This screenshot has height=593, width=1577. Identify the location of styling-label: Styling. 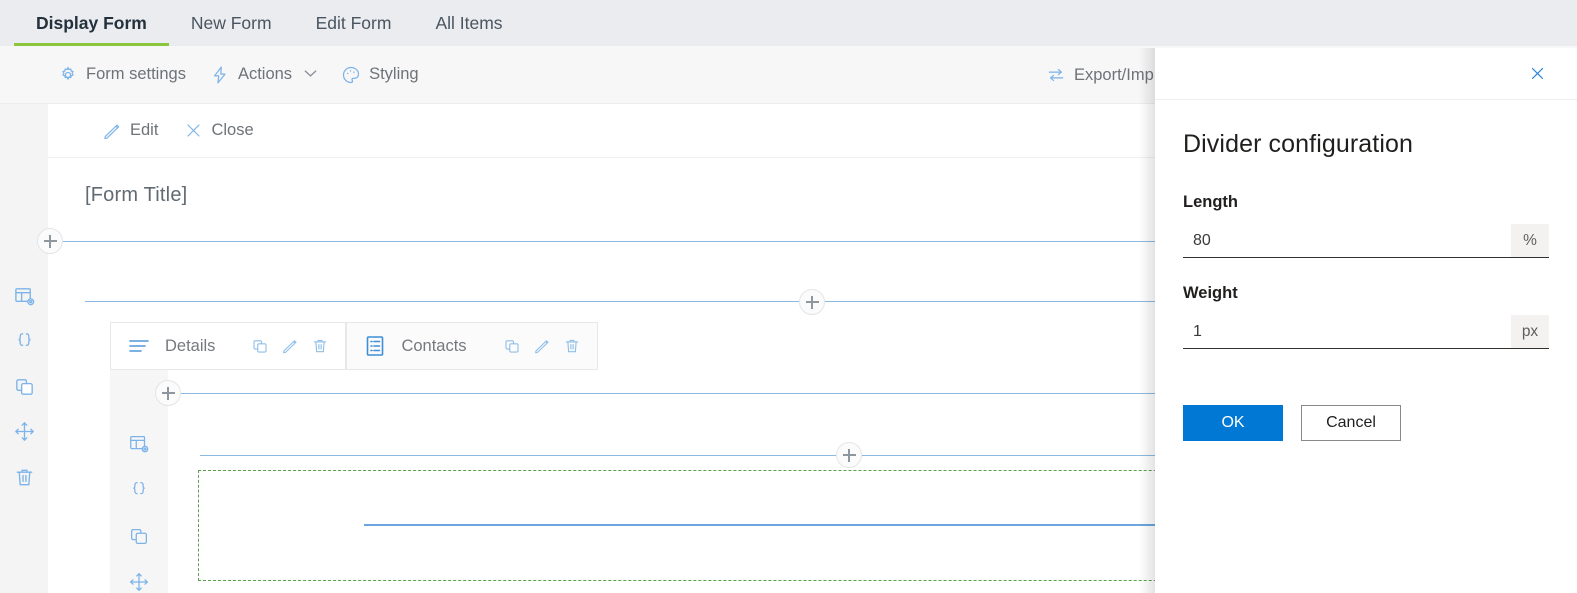
(394, 74).